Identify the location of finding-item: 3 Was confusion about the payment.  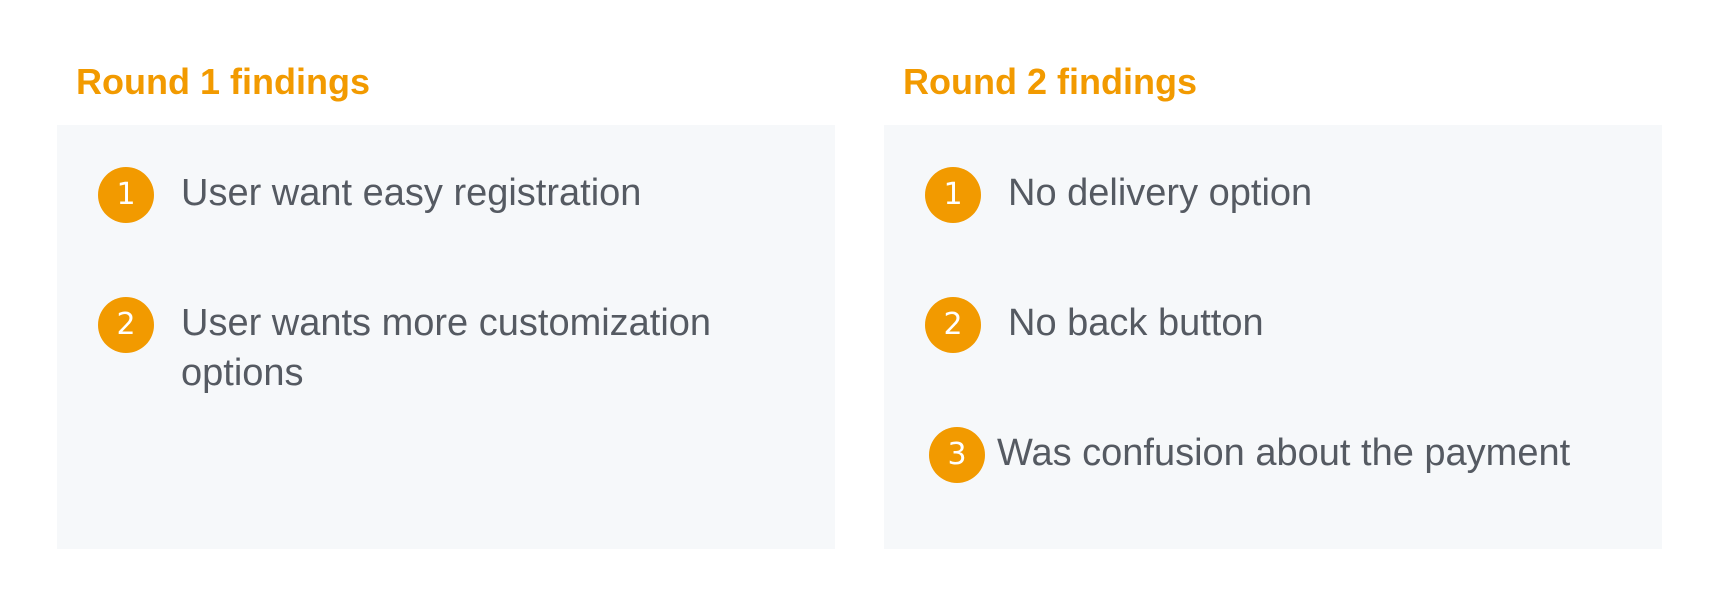
(1283, 455).